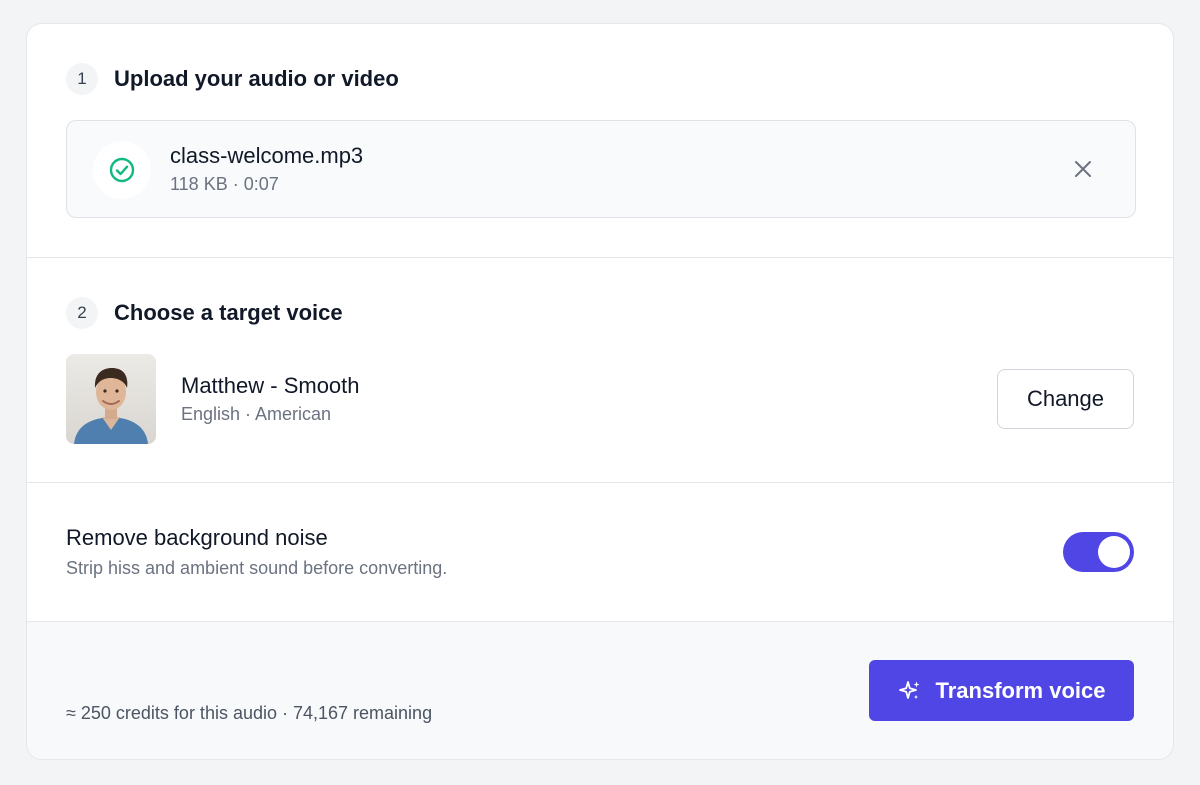  I want to click on upload-step-header: 1 Upload your audio or video, so click(232, 79).